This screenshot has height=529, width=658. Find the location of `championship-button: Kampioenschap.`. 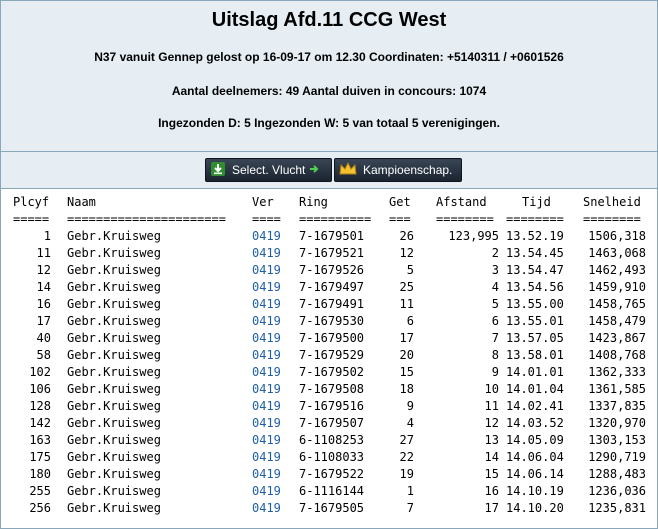

championship-button: Kampioenschap. is located at coordinates (398, 170).